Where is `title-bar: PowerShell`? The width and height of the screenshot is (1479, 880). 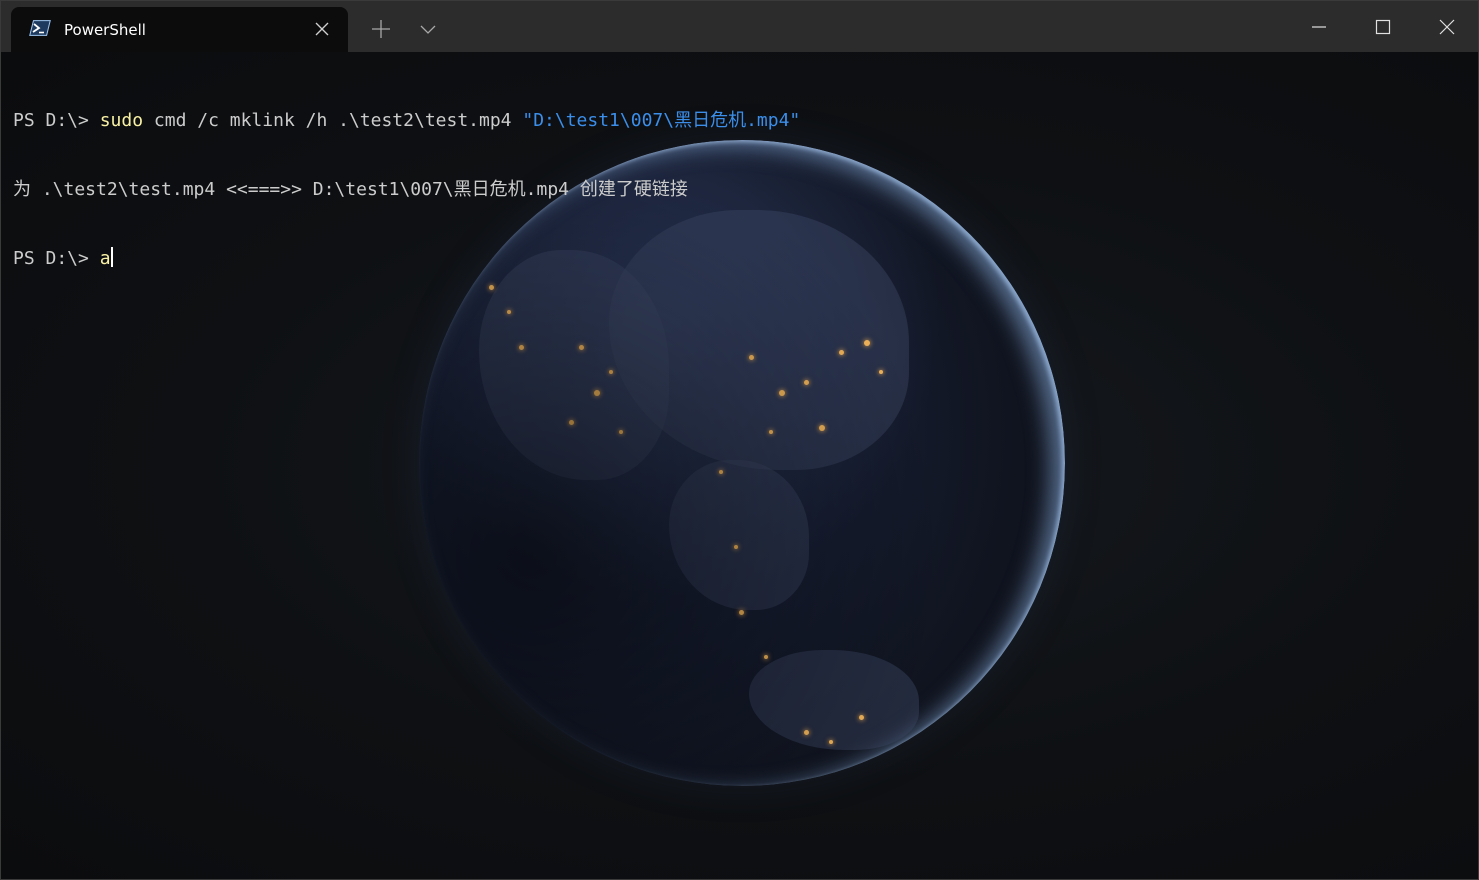 title-bar: PowerShell is located at coordinates (739, 26).